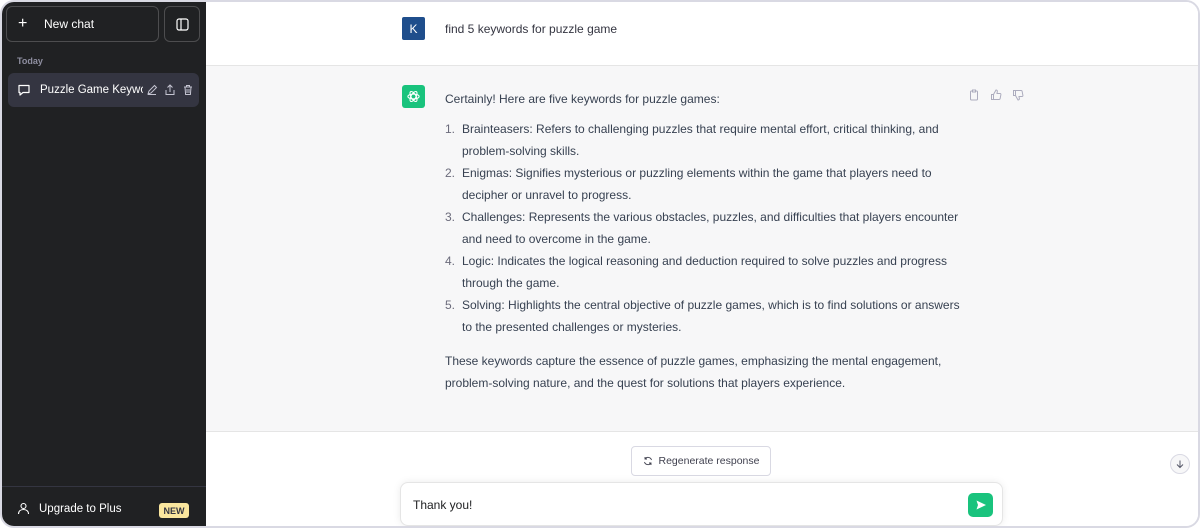 The image size is (1200, 528). I want to click on share-icon, so click(170, 89).